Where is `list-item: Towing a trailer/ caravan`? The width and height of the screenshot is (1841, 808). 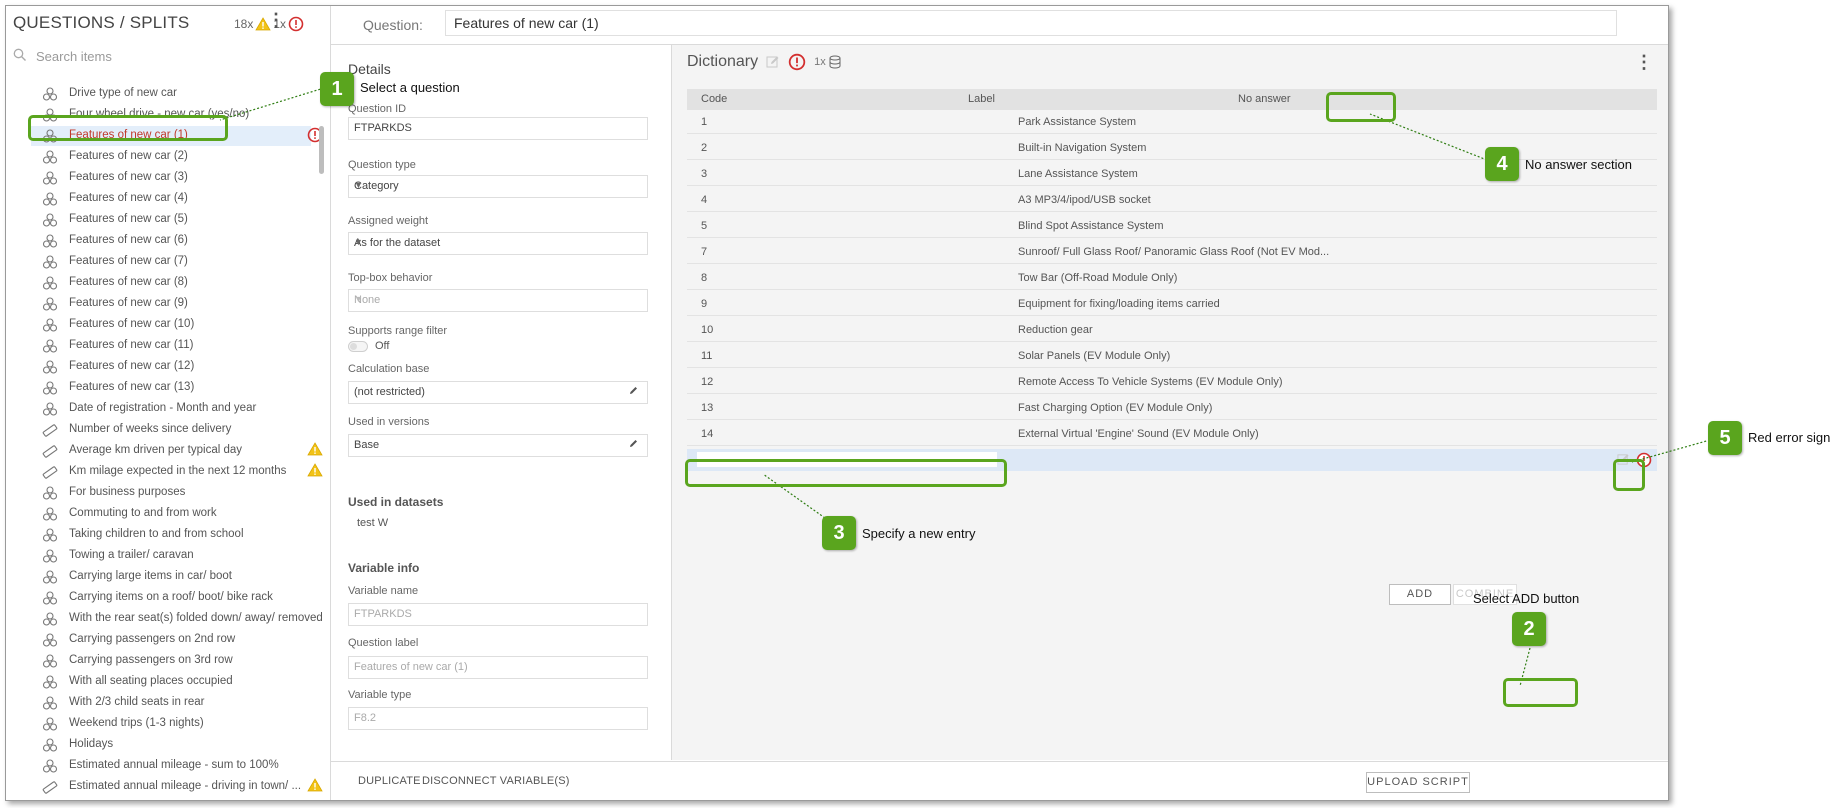
list-item: Towing a trailer/ caravan is located at coordinates (171, 556).